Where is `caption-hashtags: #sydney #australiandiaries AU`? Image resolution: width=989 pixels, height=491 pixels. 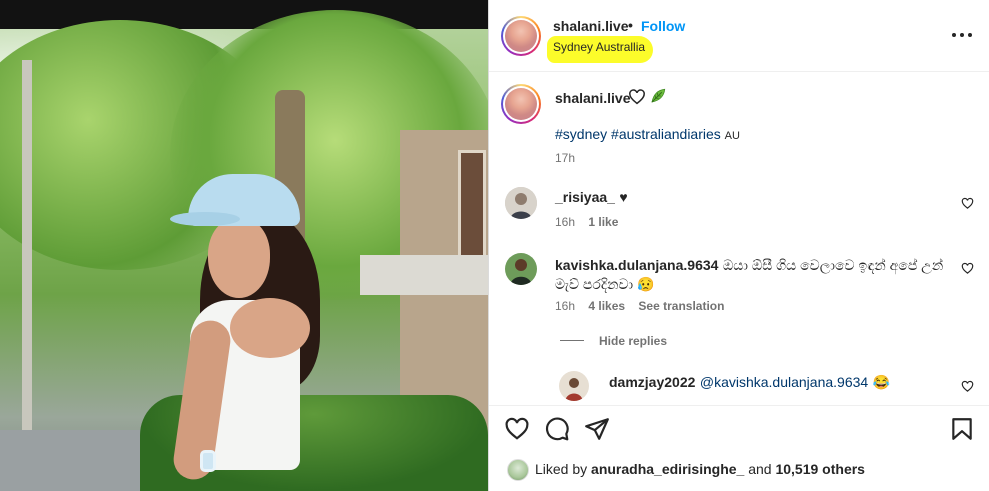 caption-hashtags: #sydney #australiandiaries AU is located at coordinates (647, 134).